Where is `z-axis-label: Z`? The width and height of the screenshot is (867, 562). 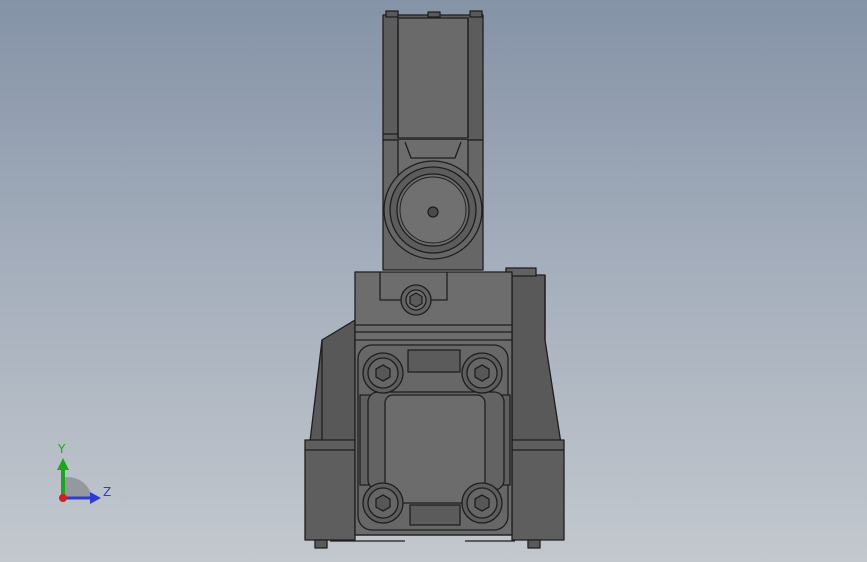
z-axis-label: Z is located at coordinates (107, 492).